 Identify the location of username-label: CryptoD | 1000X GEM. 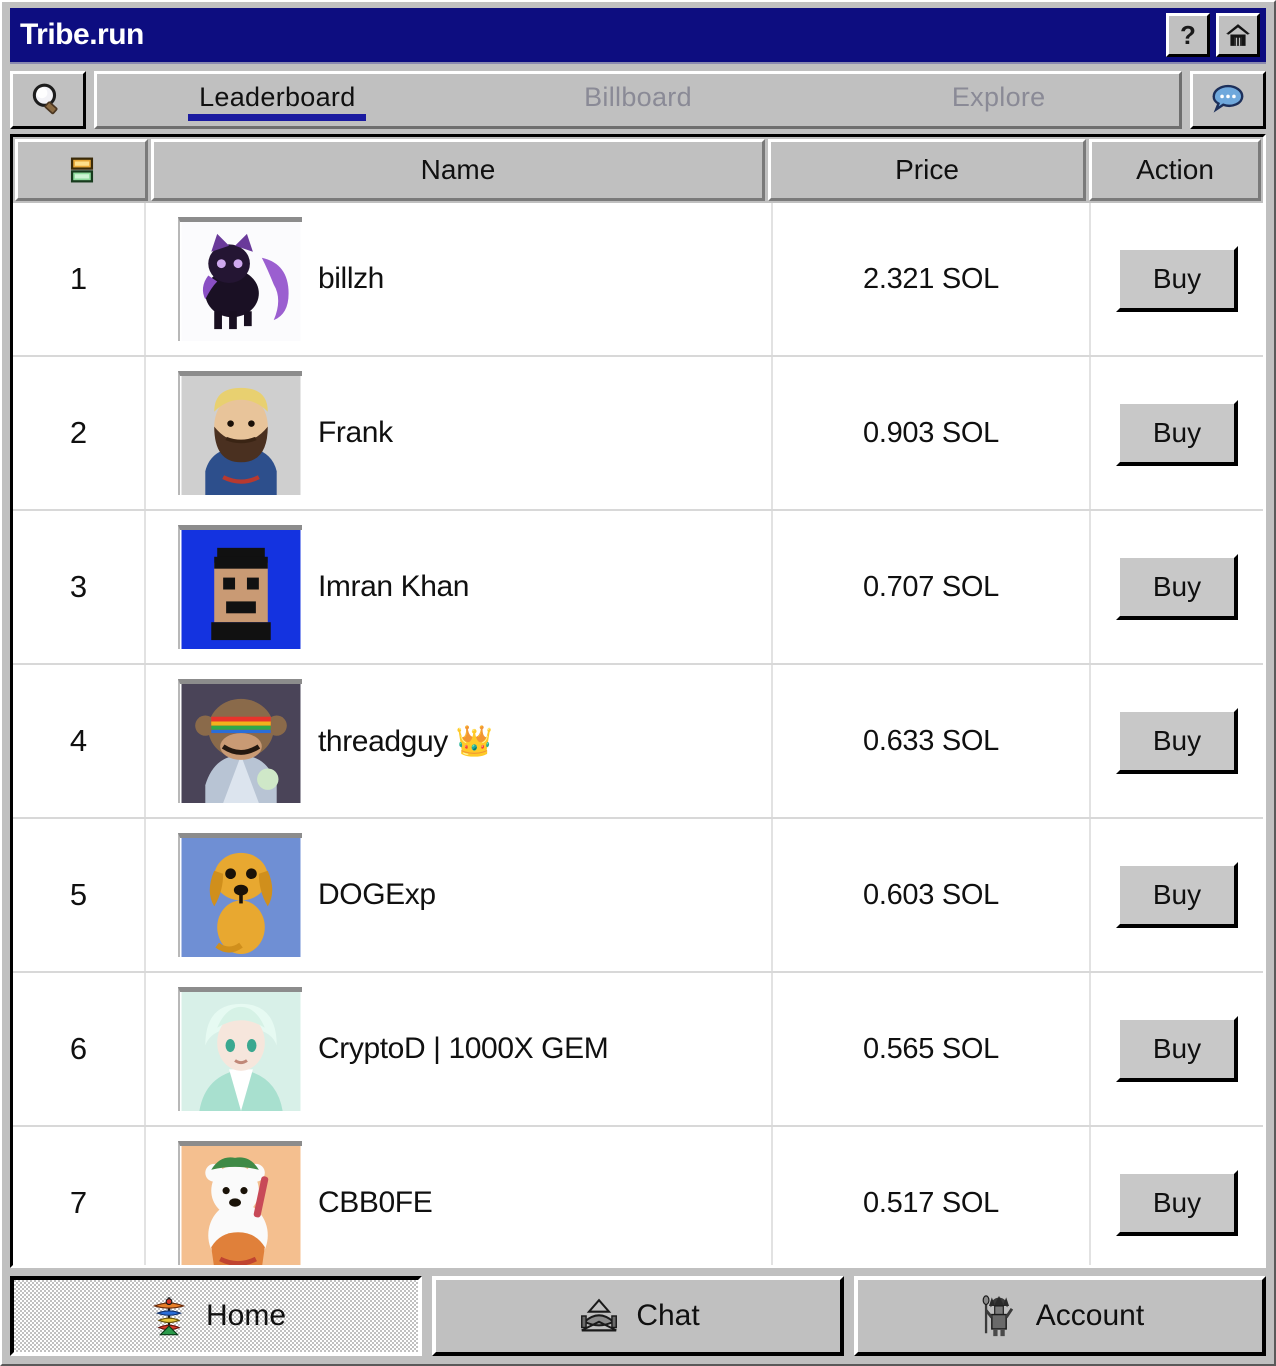
(463, 1048).